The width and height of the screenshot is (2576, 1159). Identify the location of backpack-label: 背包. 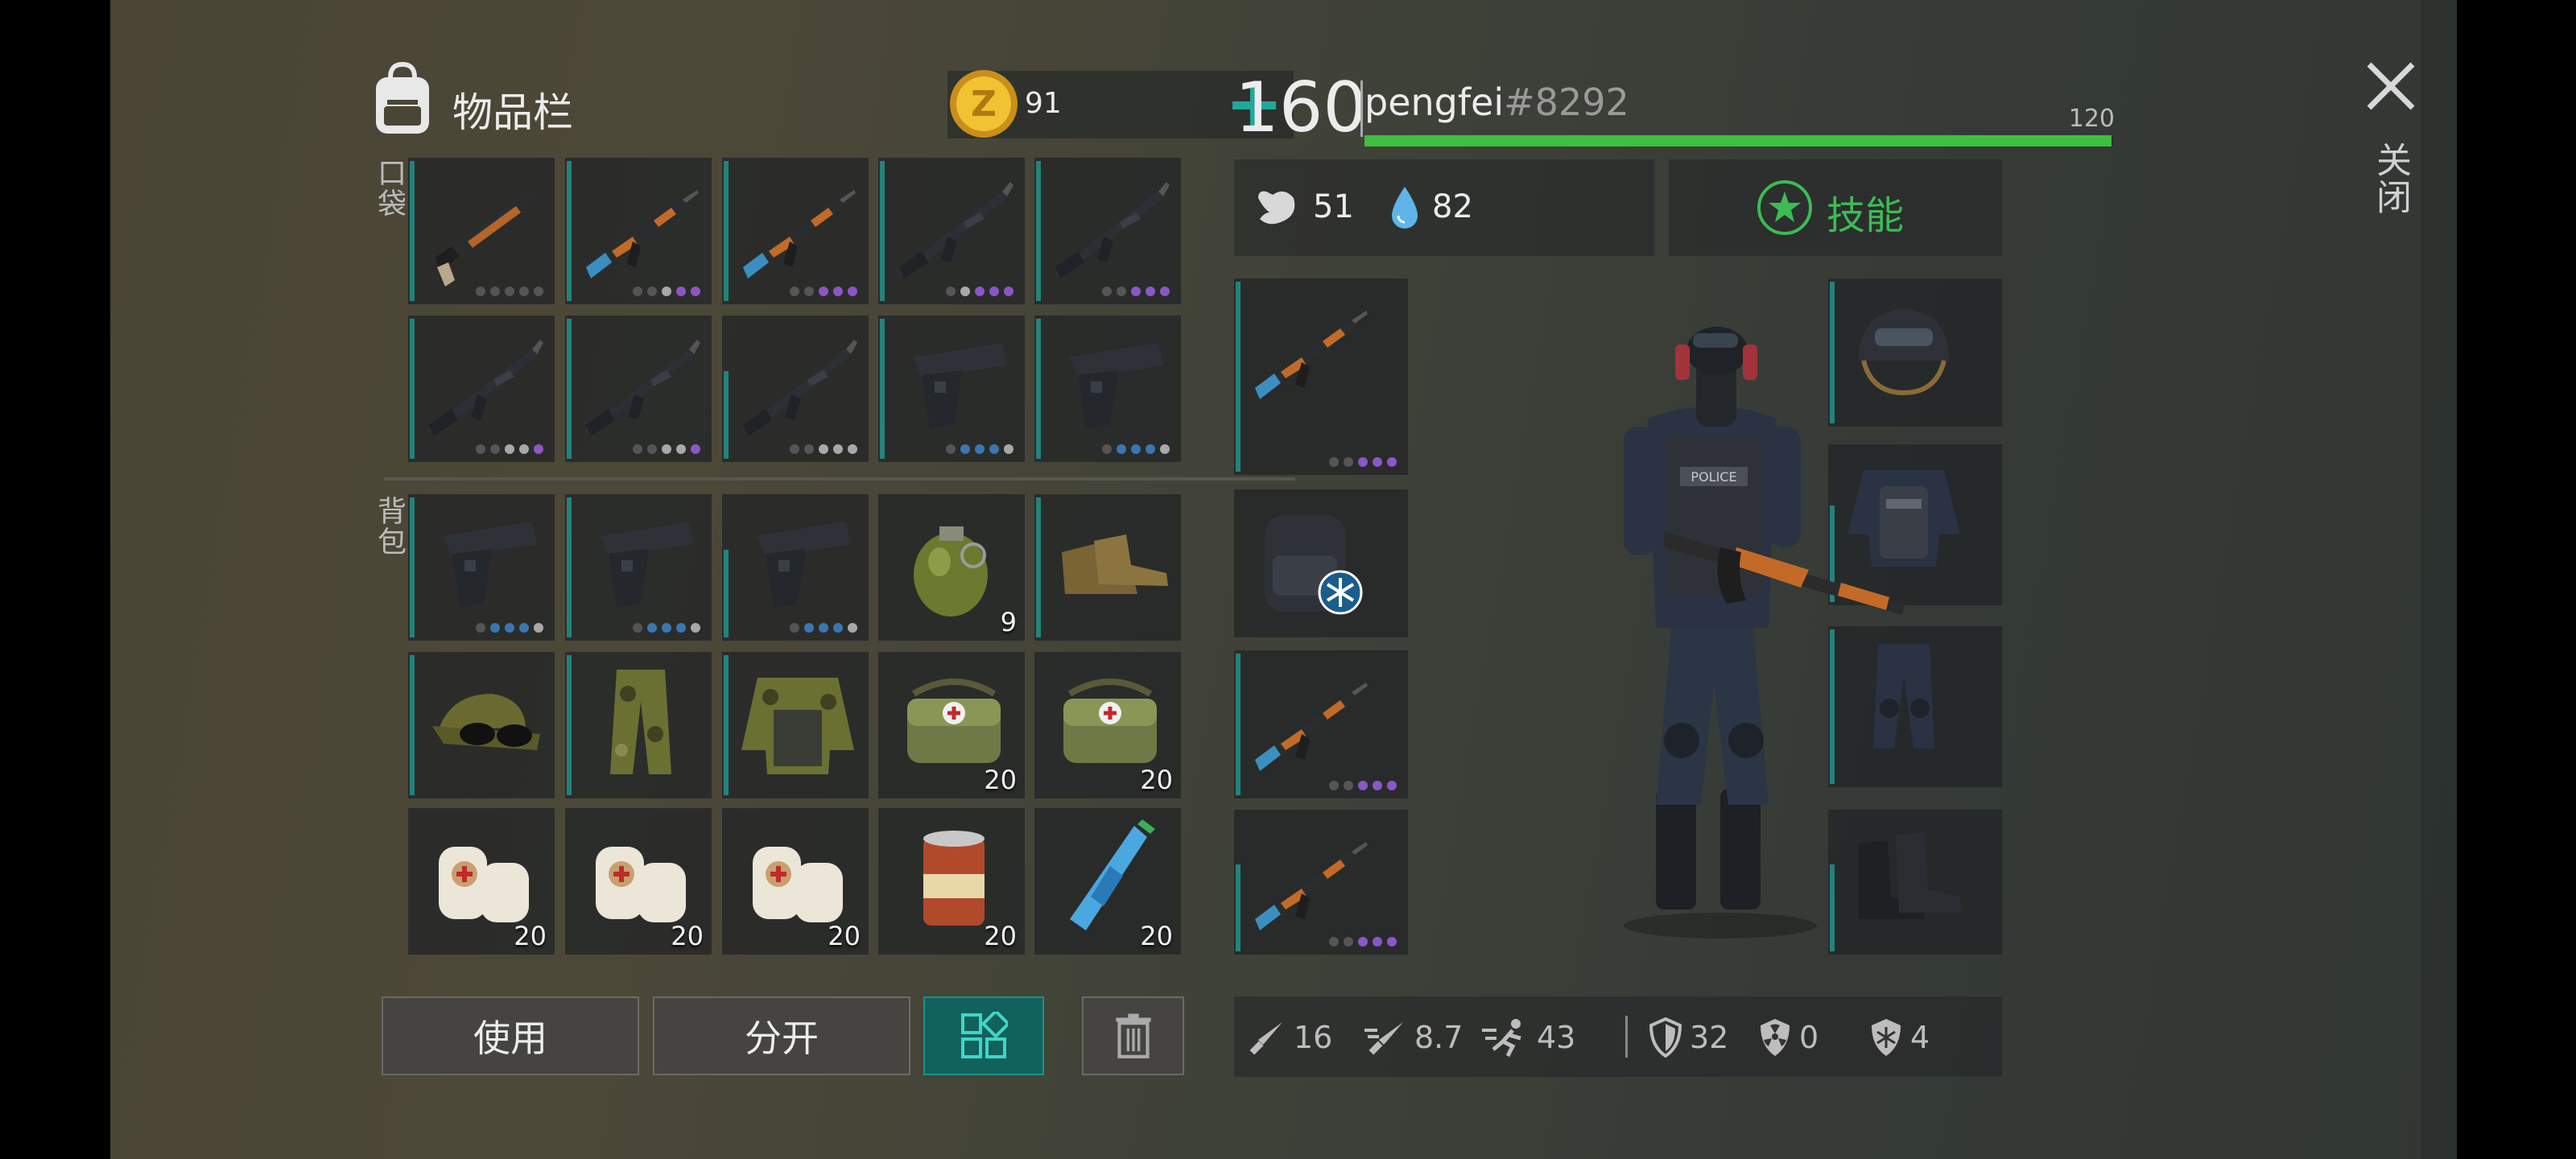
(389, 526).